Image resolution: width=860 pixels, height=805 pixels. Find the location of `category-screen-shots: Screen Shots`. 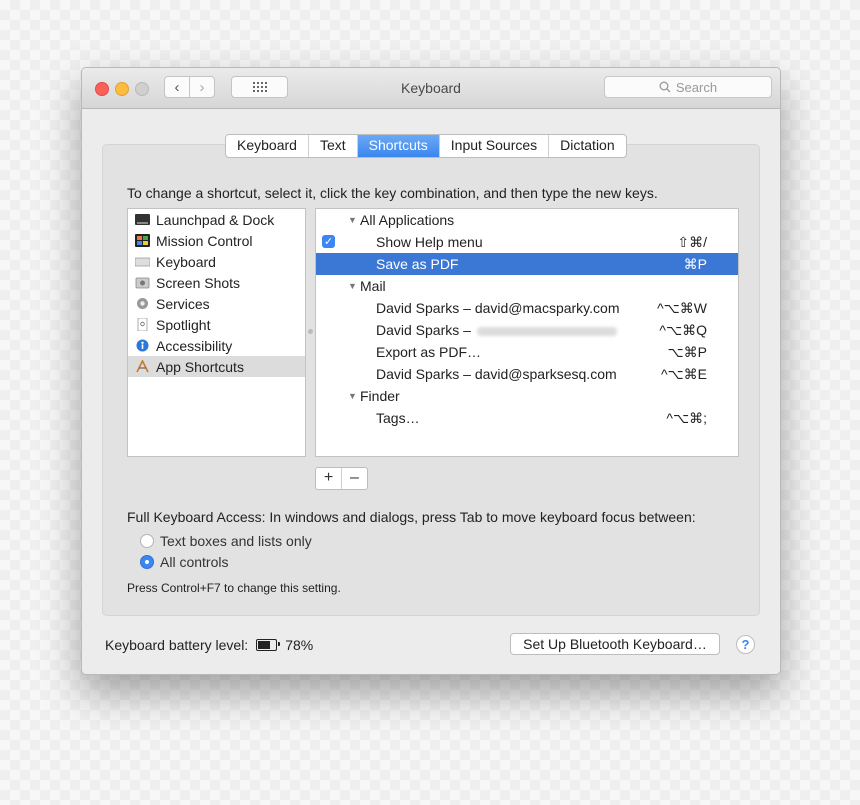

category-screen-shots: Screen Shots is located at coordinates (216, 282).